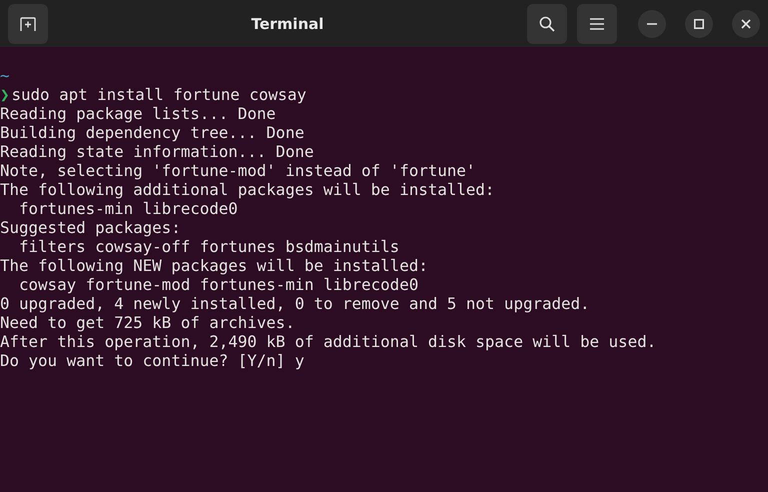  Describe the element at coordinates (138, 113) in the screenshot. I see `output-line: Reading package lists... Done` at that location.